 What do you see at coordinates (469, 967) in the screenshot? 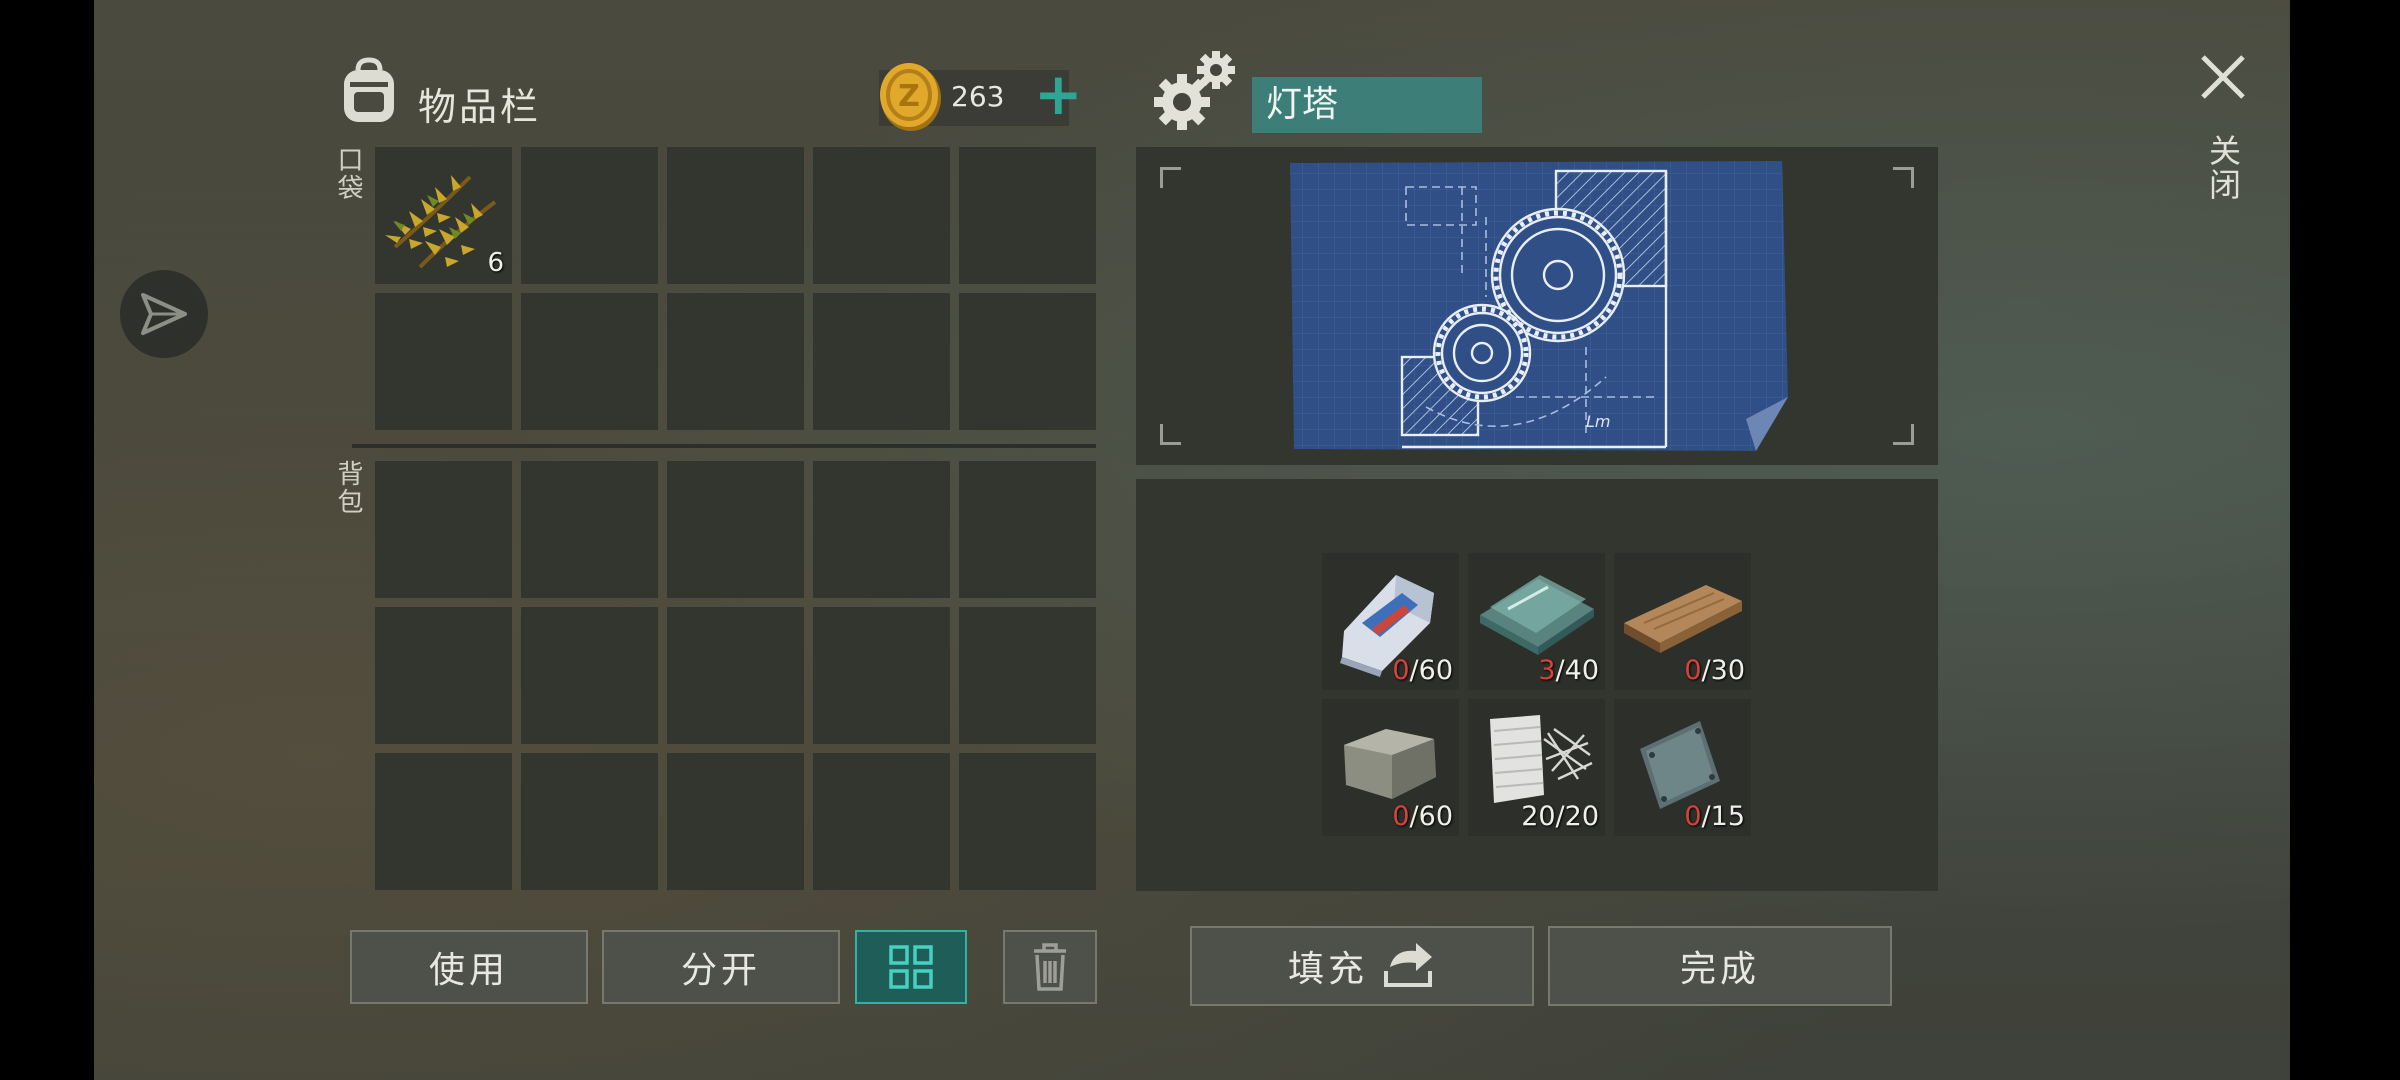
I see `use-button: 使用` at bounding box center [469, 967].